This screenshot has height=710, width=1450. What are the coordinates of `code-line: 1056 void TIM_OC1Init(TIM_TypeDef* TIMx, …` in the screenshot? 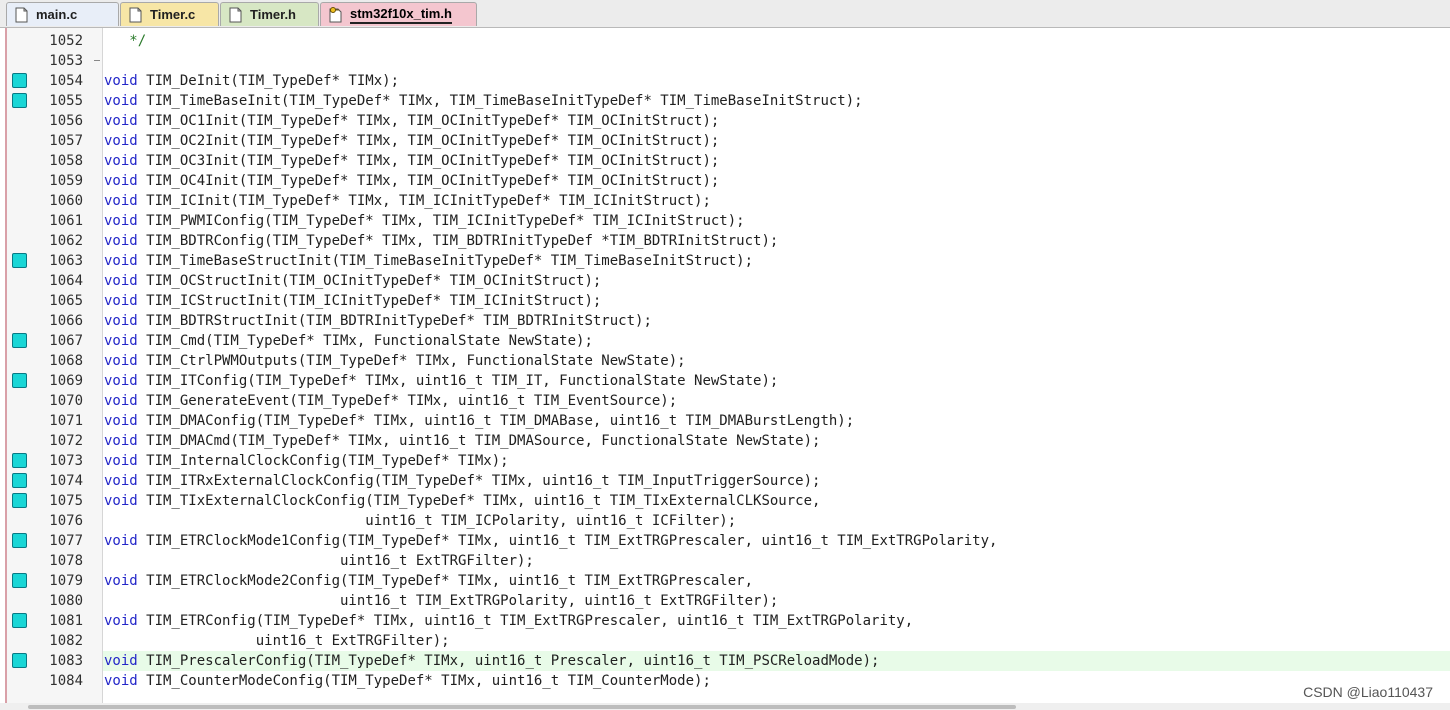 It's located at (728, 121).